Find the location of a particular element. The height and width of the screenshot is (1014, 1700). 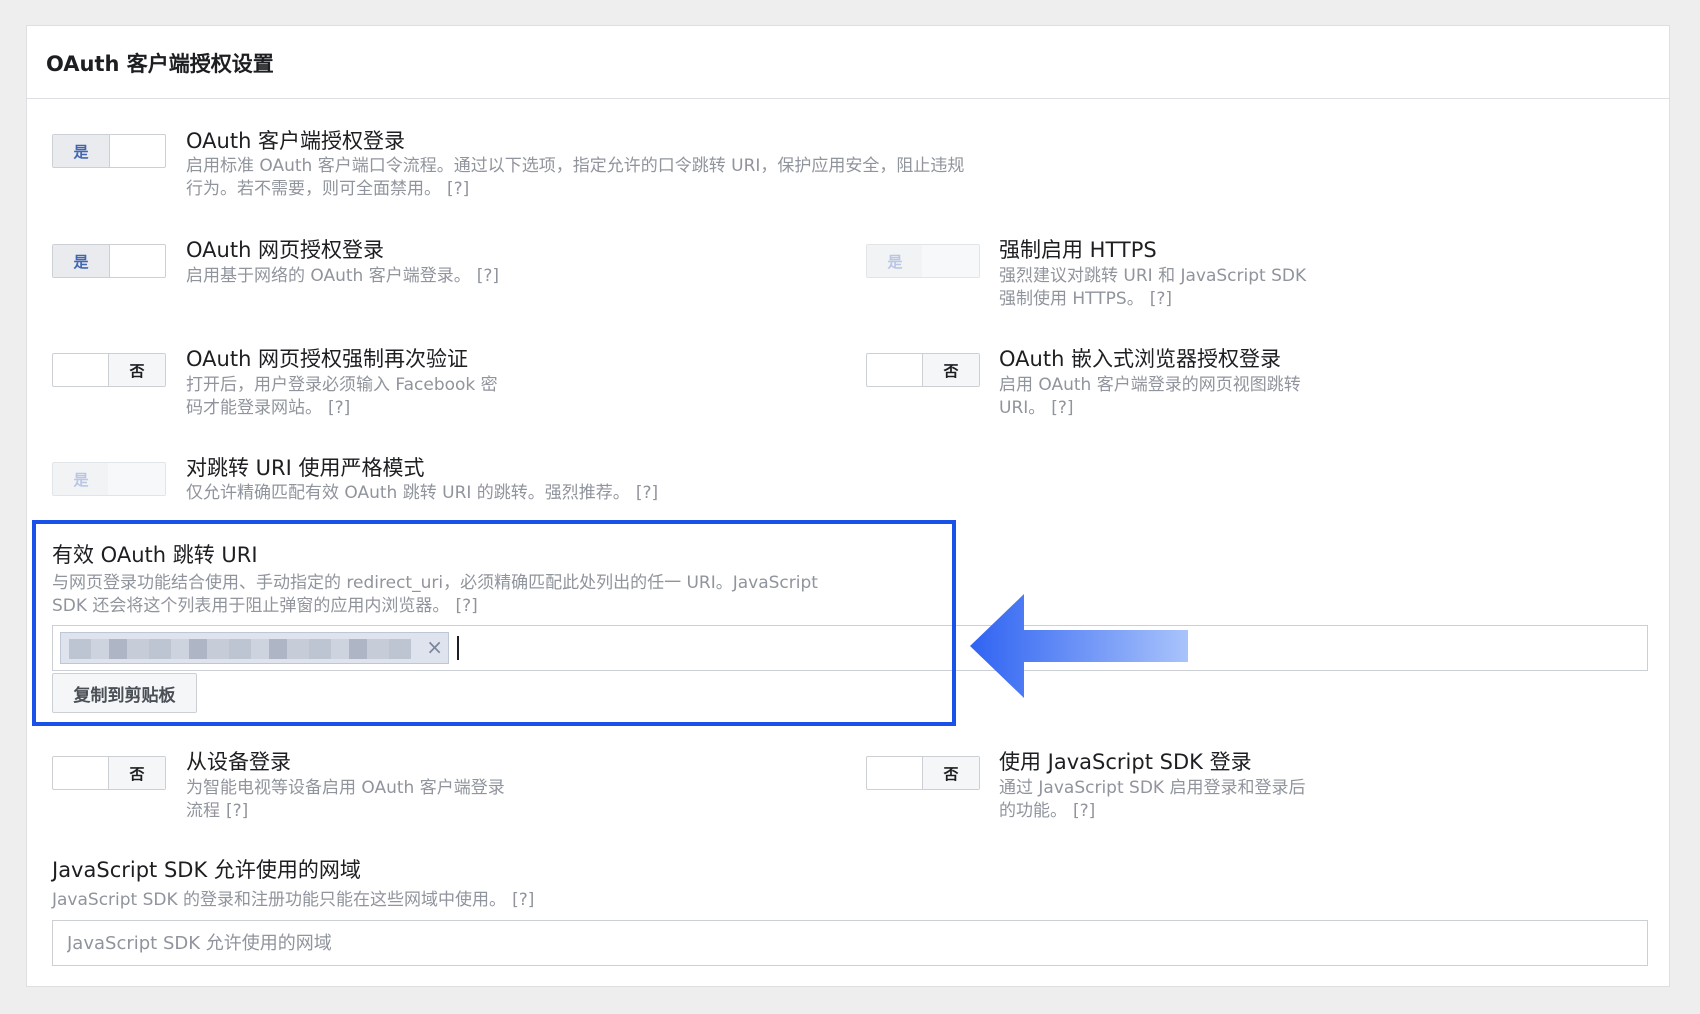

client-oauth-login-title: OAuth 客户端授权登录 is located at coordinates (296, 141).